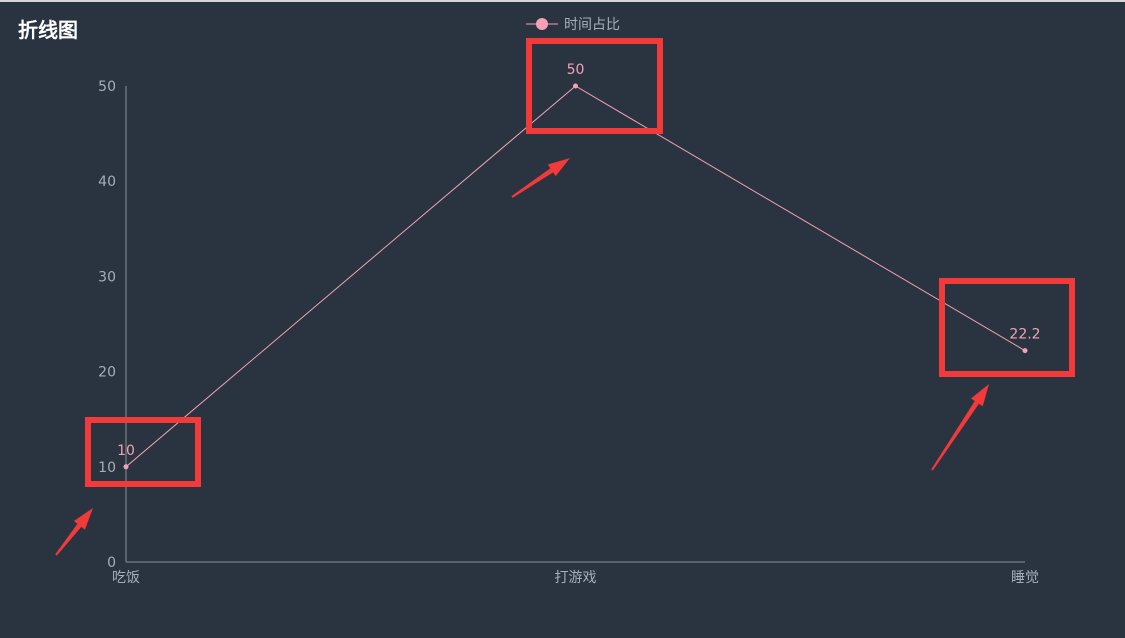  What do you see at coordinates (1025, 578) in the screenshot?
I see `x-tick-label: 睡觉` at bounding box center [1025, 578].